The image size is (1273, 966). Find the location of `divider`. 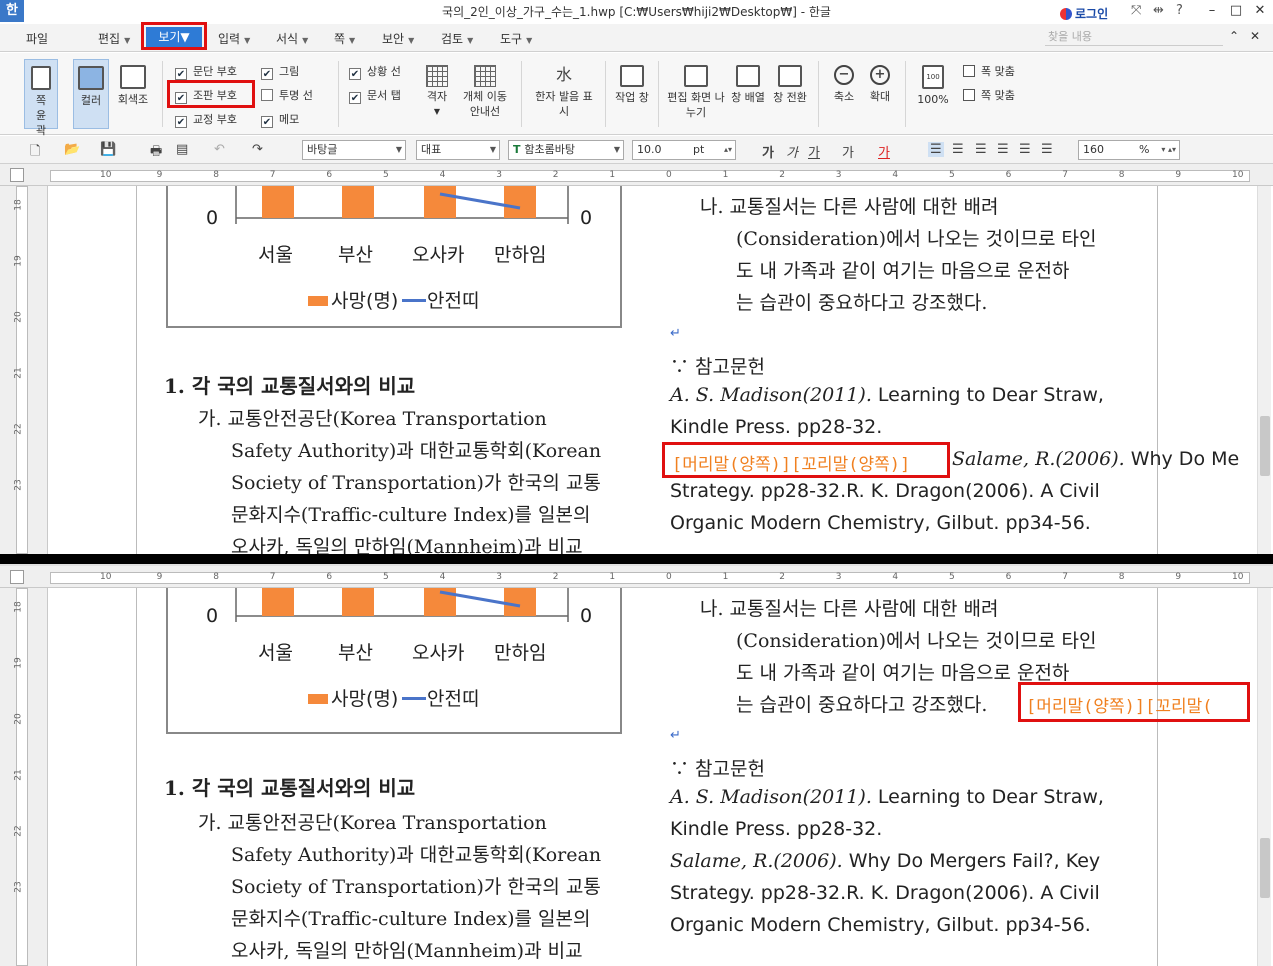

divider is located at coordinates (818, 94).